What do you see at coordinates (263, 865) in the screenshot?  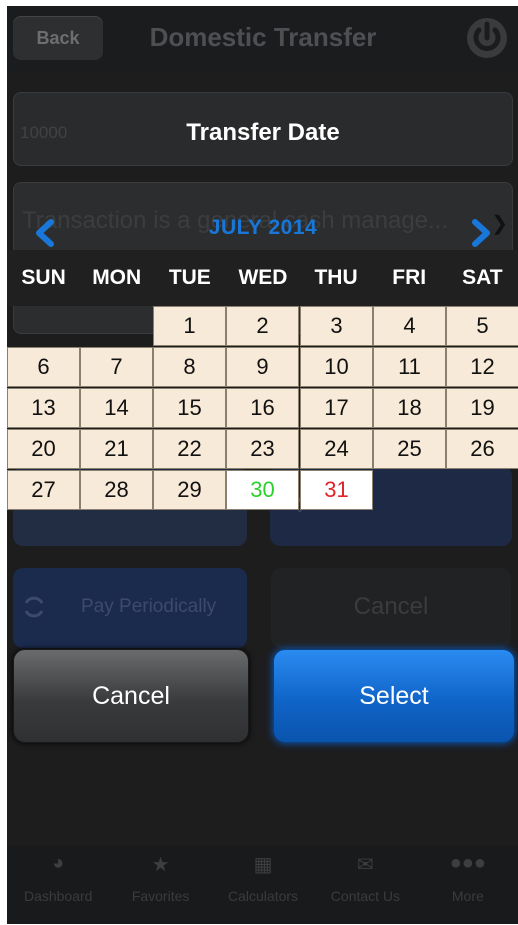 I see `calculator-icon: ▦` at bounding box center [263, 865].